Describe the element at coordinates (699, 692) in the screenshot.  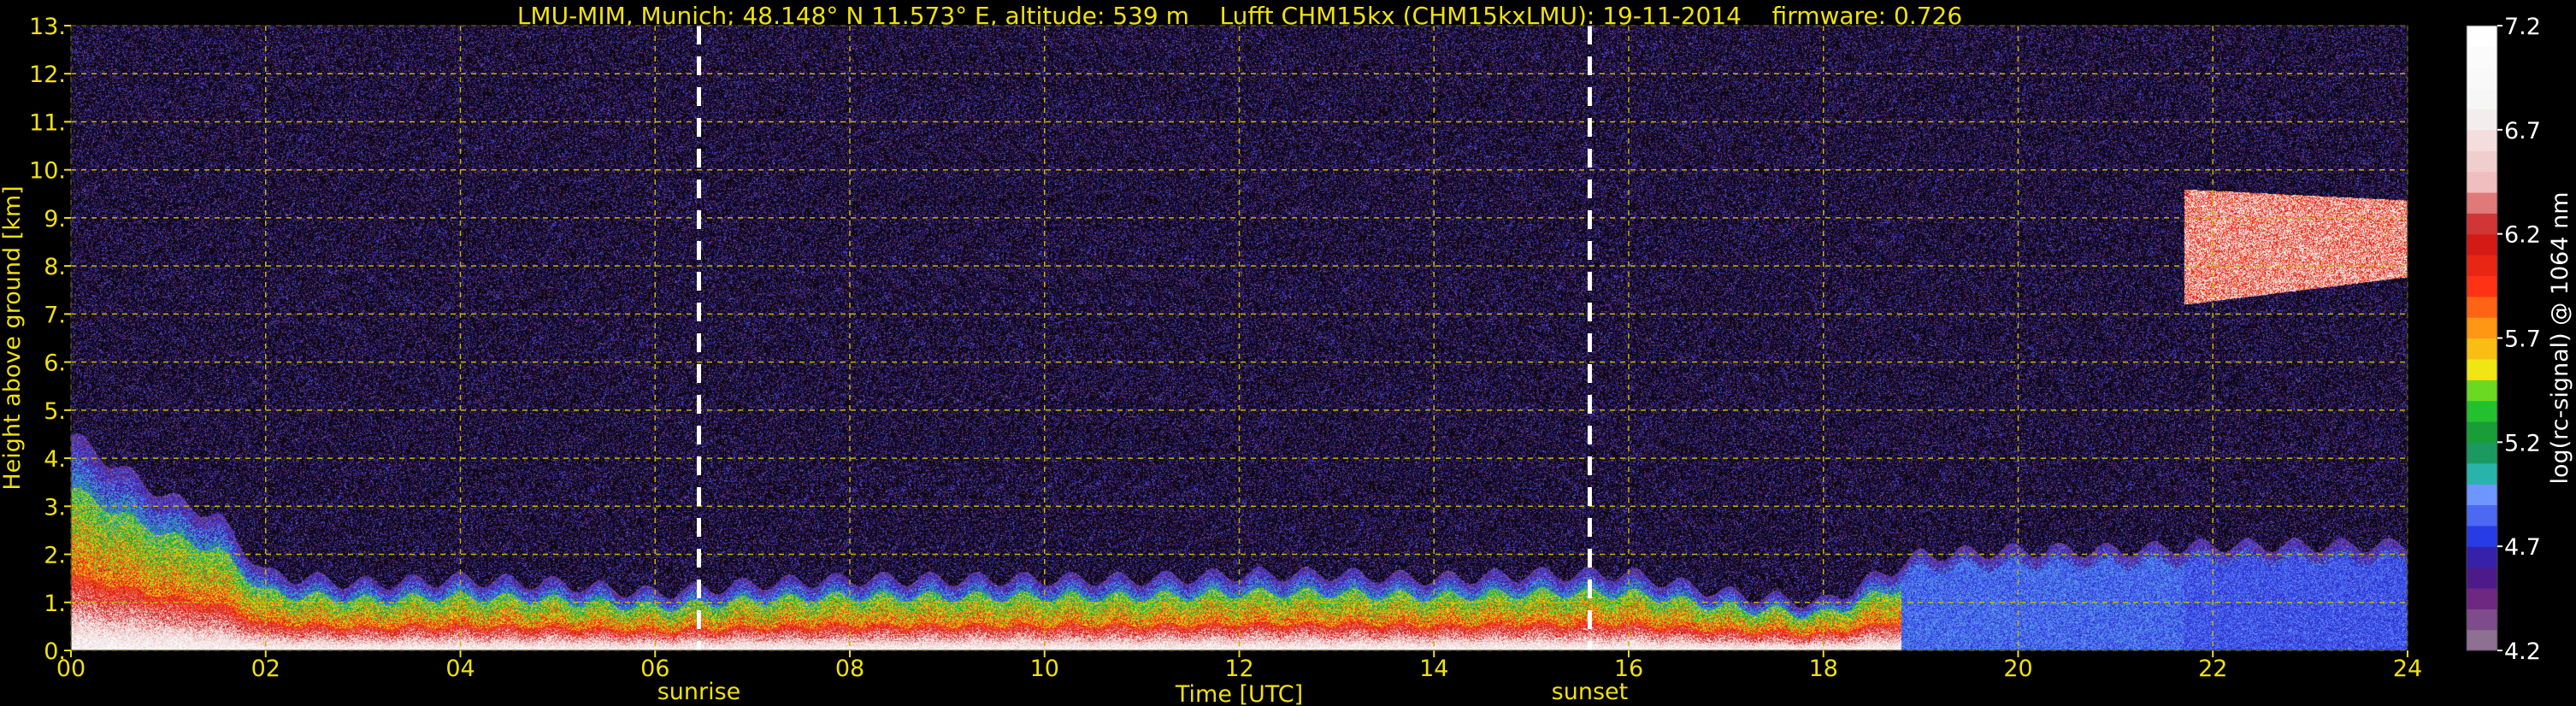
I see `sunrise-label: sunrise` at that location.